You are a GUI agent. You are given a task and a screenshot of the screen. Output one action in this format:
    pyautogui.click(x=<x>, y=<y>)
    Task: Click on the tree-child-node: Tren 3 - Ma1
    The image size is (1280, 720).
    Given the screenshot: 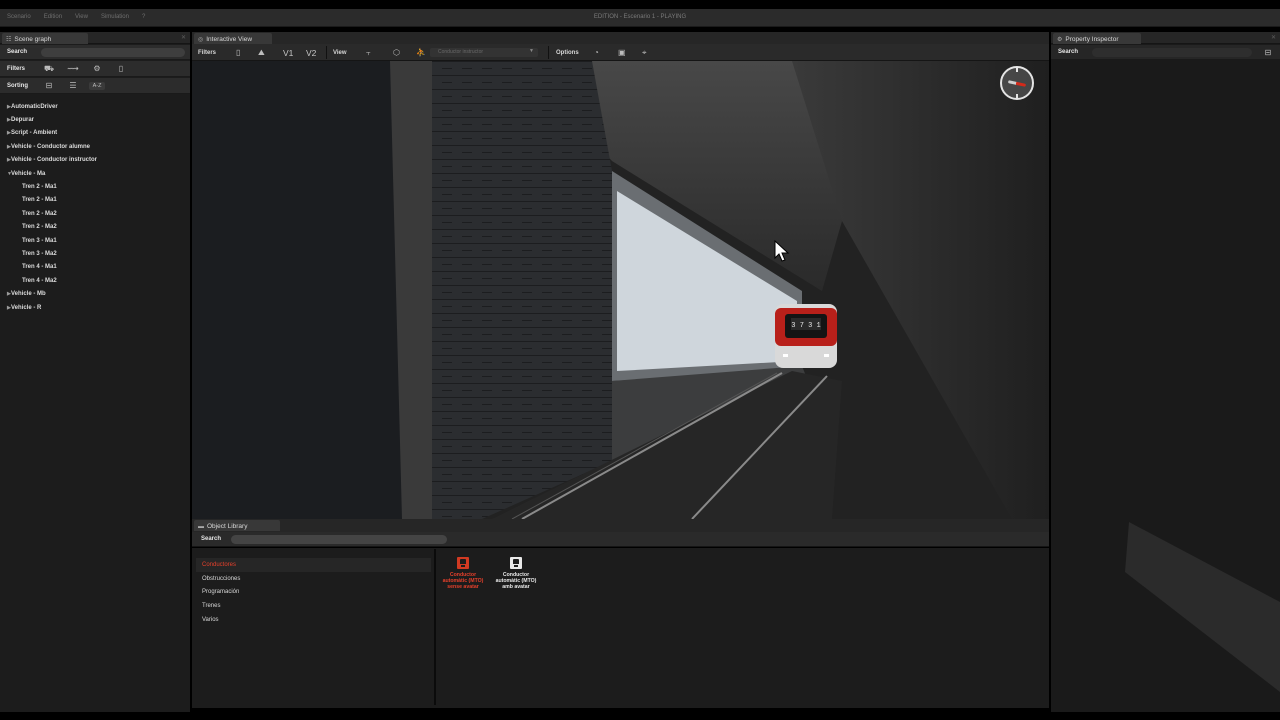 What is the action you would take?
    pyautogui.click(x=95, y=240)
    